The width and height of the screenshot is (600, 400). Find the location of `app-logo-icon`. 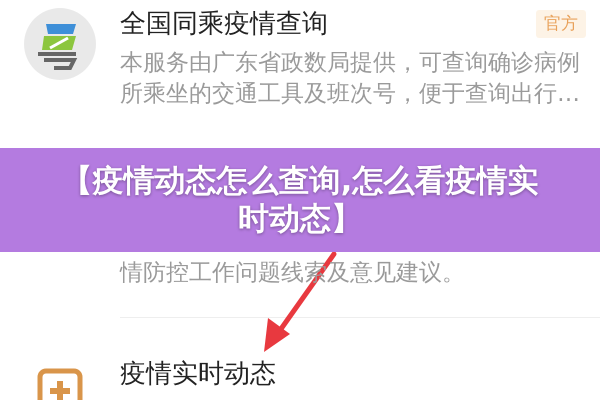

app-logo-icon is located at coordinates (60, 44).